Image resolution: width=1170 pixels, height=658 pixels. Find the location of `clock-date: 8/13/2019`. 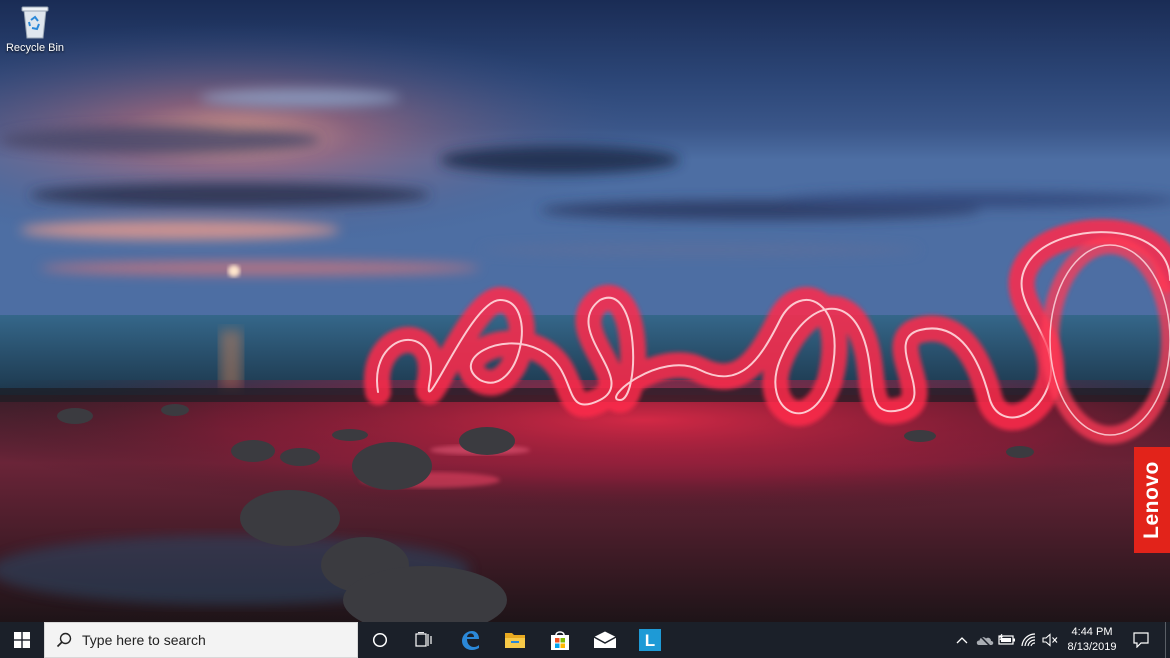

clock-date: 8/13/2019 is located at coordinates (1092, 647).